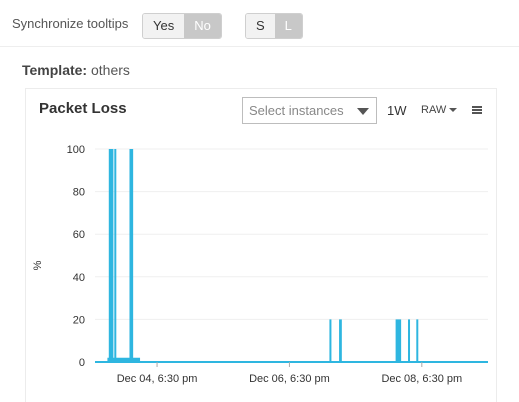 This screenshot has height=402, width=519. Describe the element at coordinates (202, 26) in the screenshot. I see `sync-no-option: No` at that location.